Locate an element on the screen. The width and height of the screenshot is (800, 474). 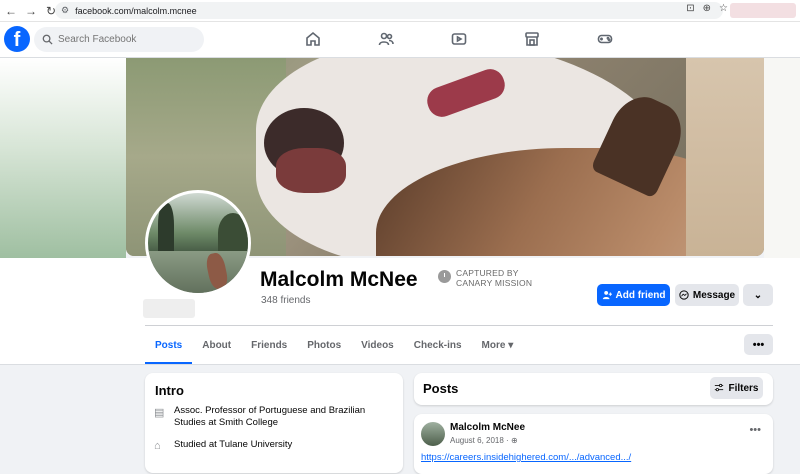
zoom-icon: ⊕ is located at coordinates (707, 8).